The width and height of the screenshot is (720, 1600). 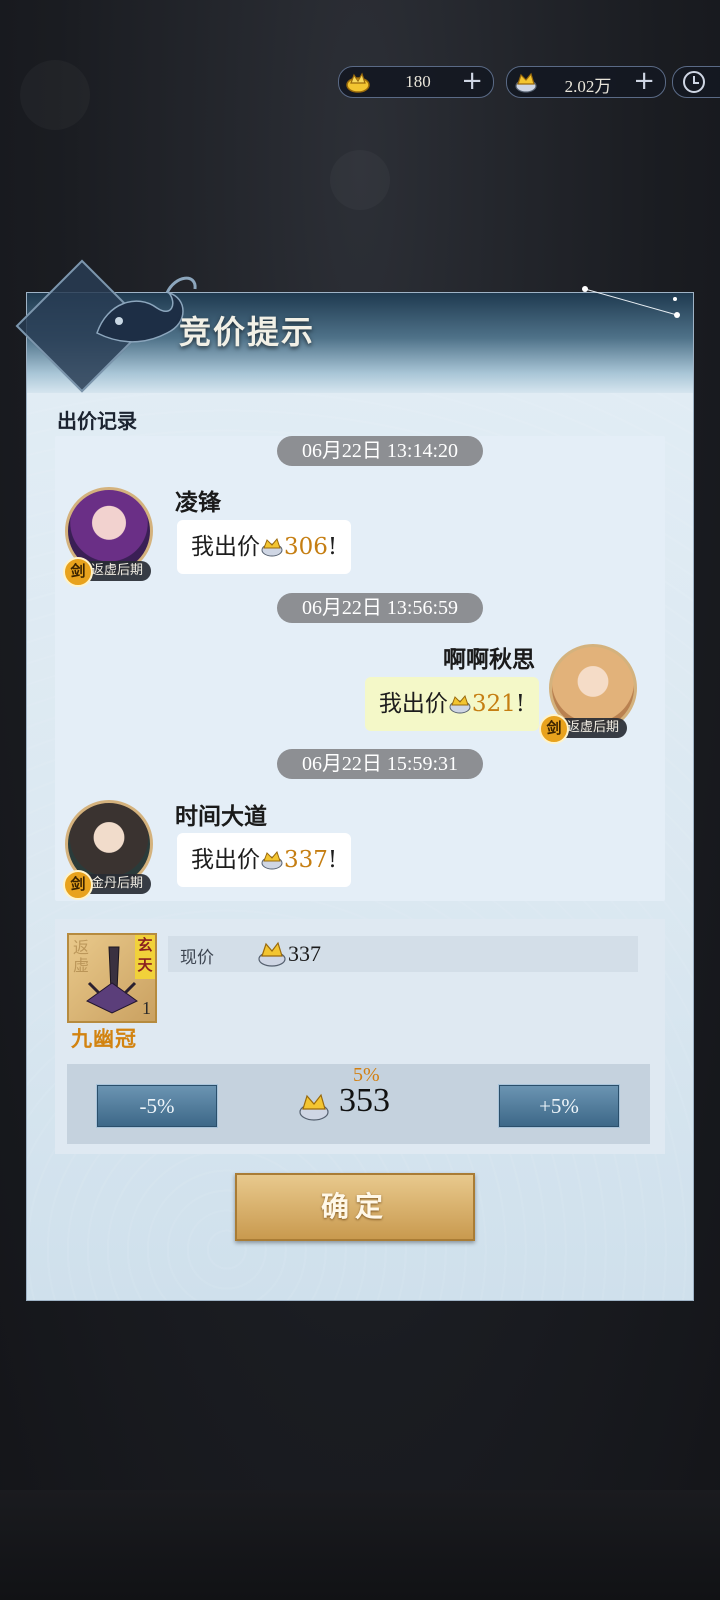 What do you see at coordinates (145, 957) in the screenshot?
I see `item-grade-badge: 玄天` at bounding box center [145, 957].